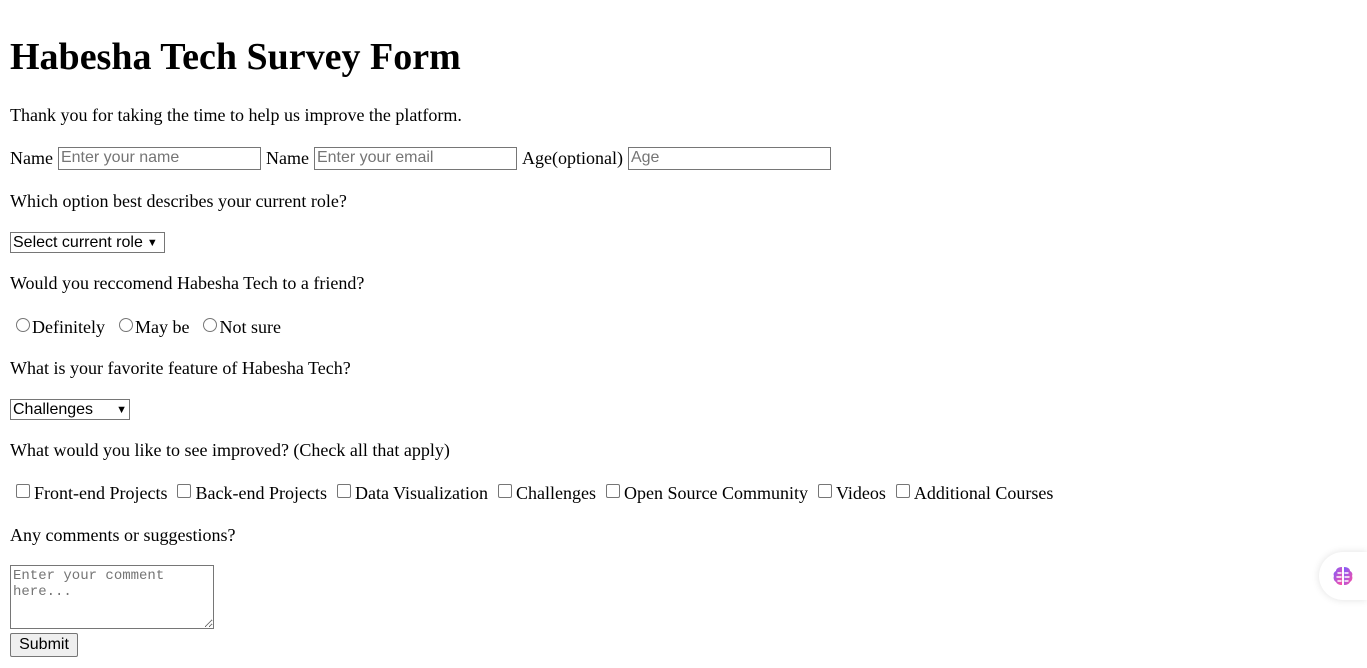 Image resolution: width=1367 pixels, height=668 pixels. What do you see at coordinates (125, 325) in the screenshot?
I see `radio-maybe` at bounding box center [125, 325].